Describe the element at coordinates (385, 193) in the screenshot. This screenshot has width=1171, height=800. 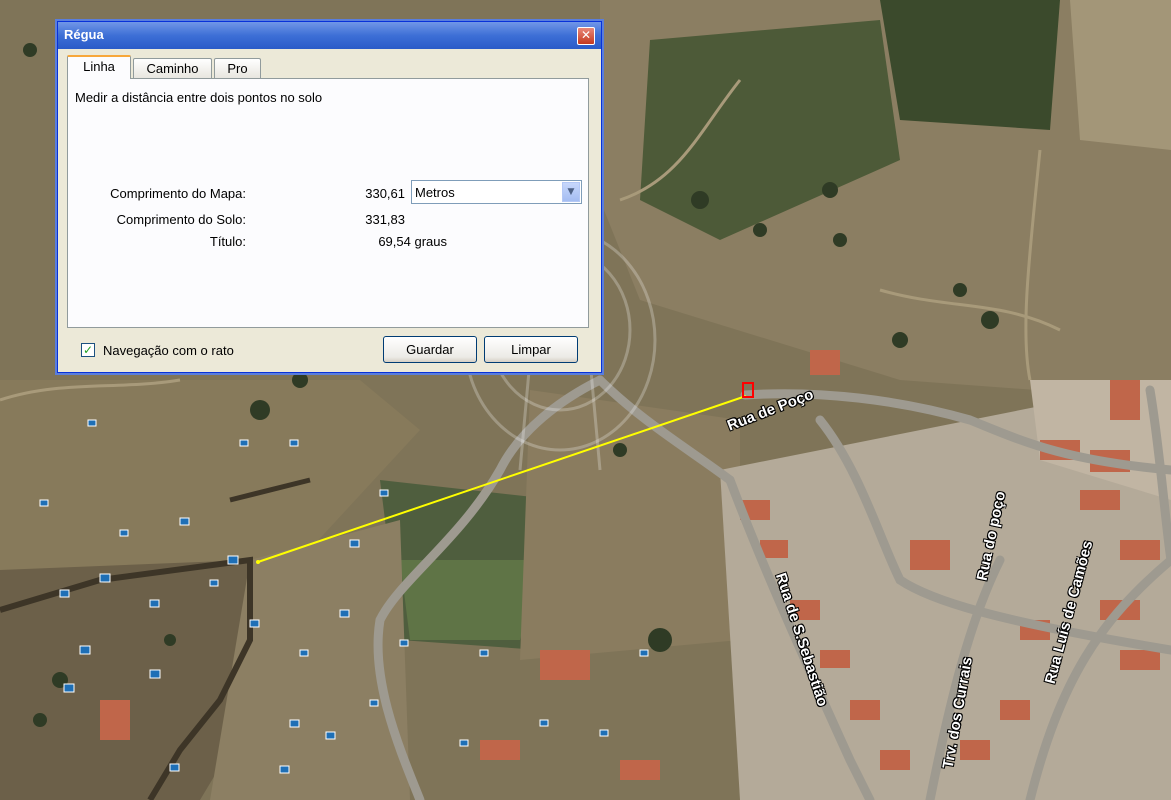
I see `map-length-value: 330,61` at that location.